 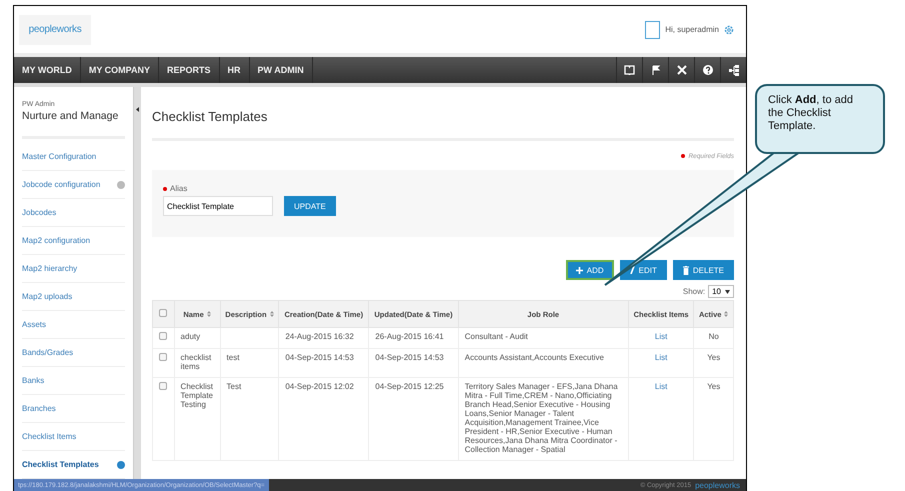 I want to click on table-cell: Consultant - Audit, so click(x=543, y=338).